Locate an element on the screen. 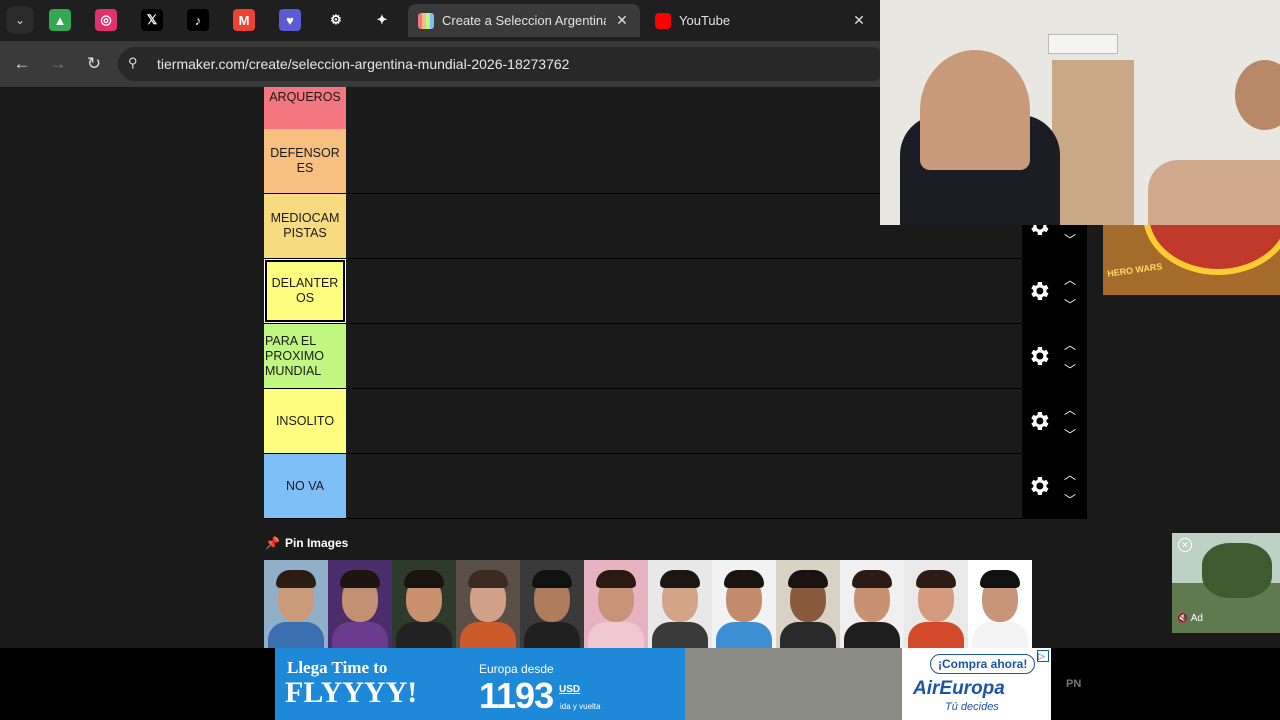 This screenshot has height=720, width=1280. forward-button: → is located at coordinates (58, 64).